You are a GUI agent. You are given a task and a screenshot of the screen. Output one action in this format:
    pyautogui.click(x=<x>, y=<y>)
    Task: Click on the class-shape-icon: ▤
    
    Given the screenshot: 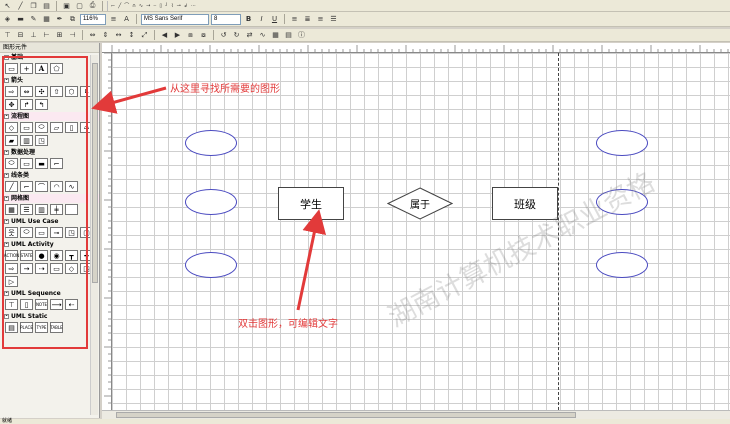 What is the action you would take?
    pyautogui.click(x=11, y=327)
    